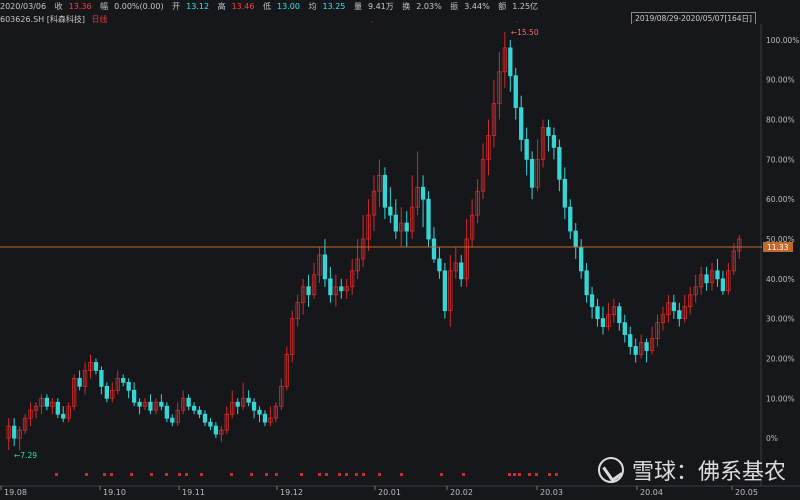 The image size is (800, 500). Describe the element at coordinates (778, 247) in the screenshot. I see `current-price-label: 11.33` at that location.